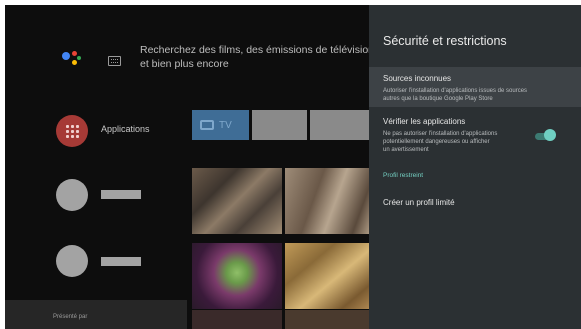 The height and width of the screenshot is (329, 581). Describe the element at coordinates (419, 202) in the screenshot. I see `create-restricted-profile: Créer un profil limité` at that location.